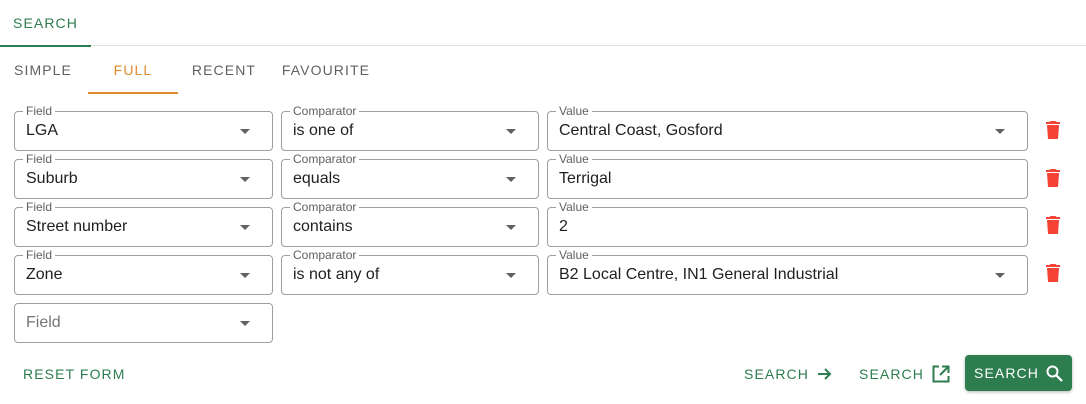 The image size is (1086, 404). I want to click on tab-recent-label: RECENT, so click(224, 70).